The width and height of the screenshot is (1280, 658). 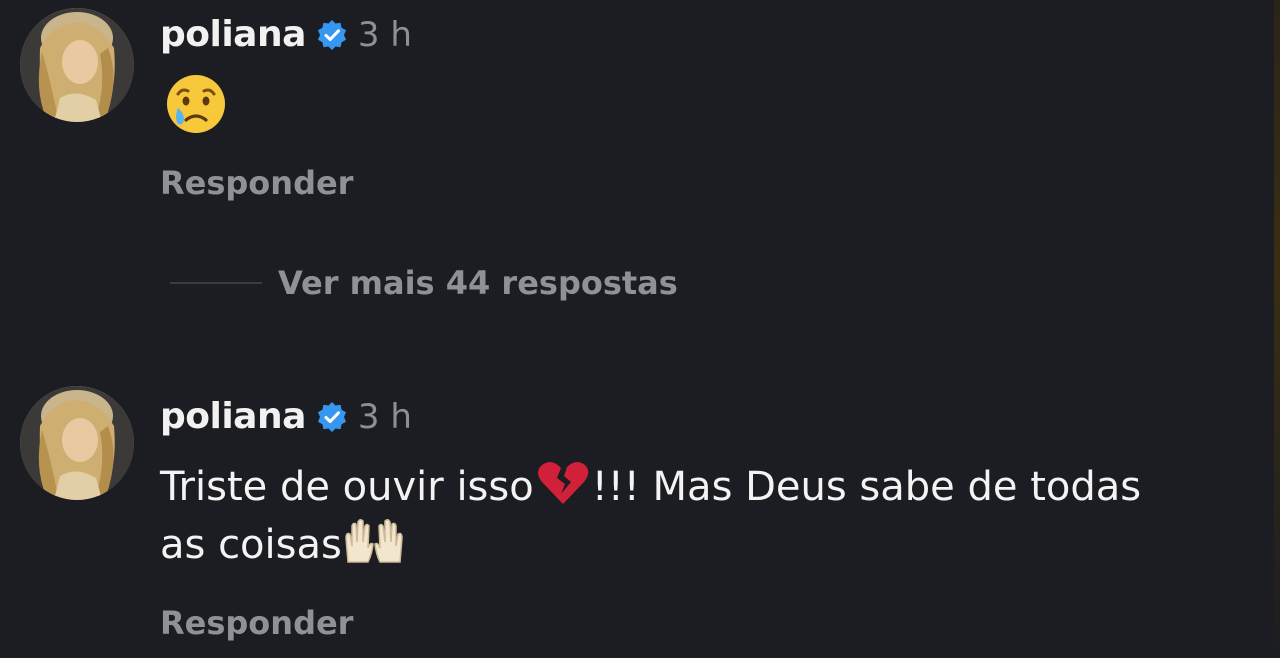 I want to click on comment-text-part: Triste de ouvir isso, so click(x=347, y=487).